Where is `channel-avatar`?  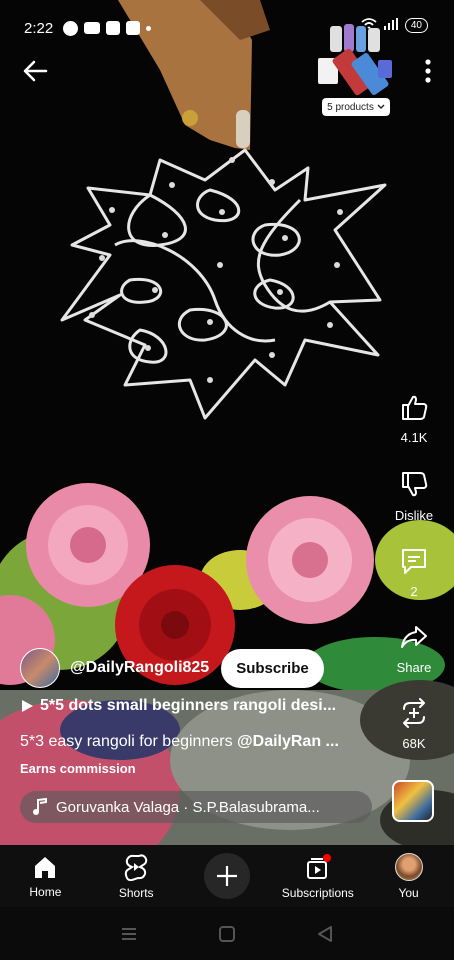 channel-avatar is located at coordinates (40, 668).